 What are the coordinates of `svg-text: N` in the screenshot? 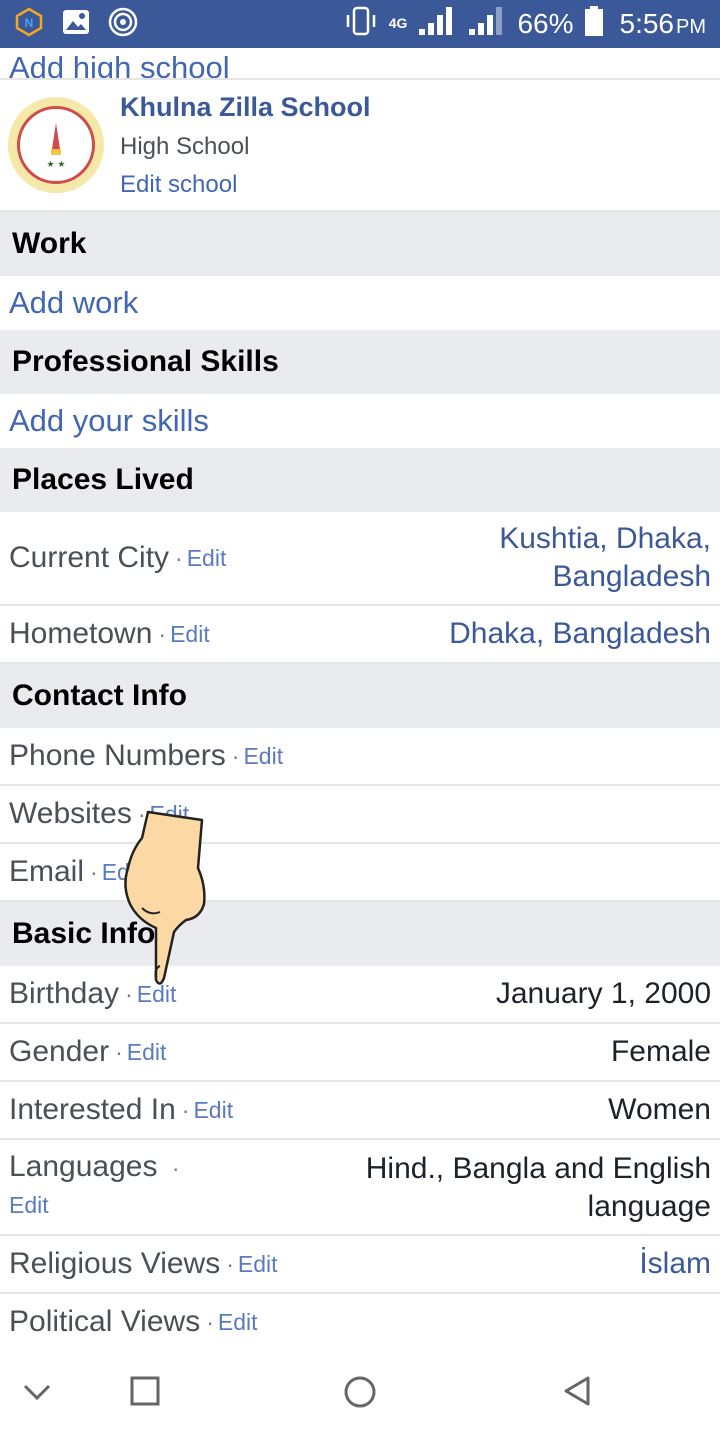 It's located at (29, 23).